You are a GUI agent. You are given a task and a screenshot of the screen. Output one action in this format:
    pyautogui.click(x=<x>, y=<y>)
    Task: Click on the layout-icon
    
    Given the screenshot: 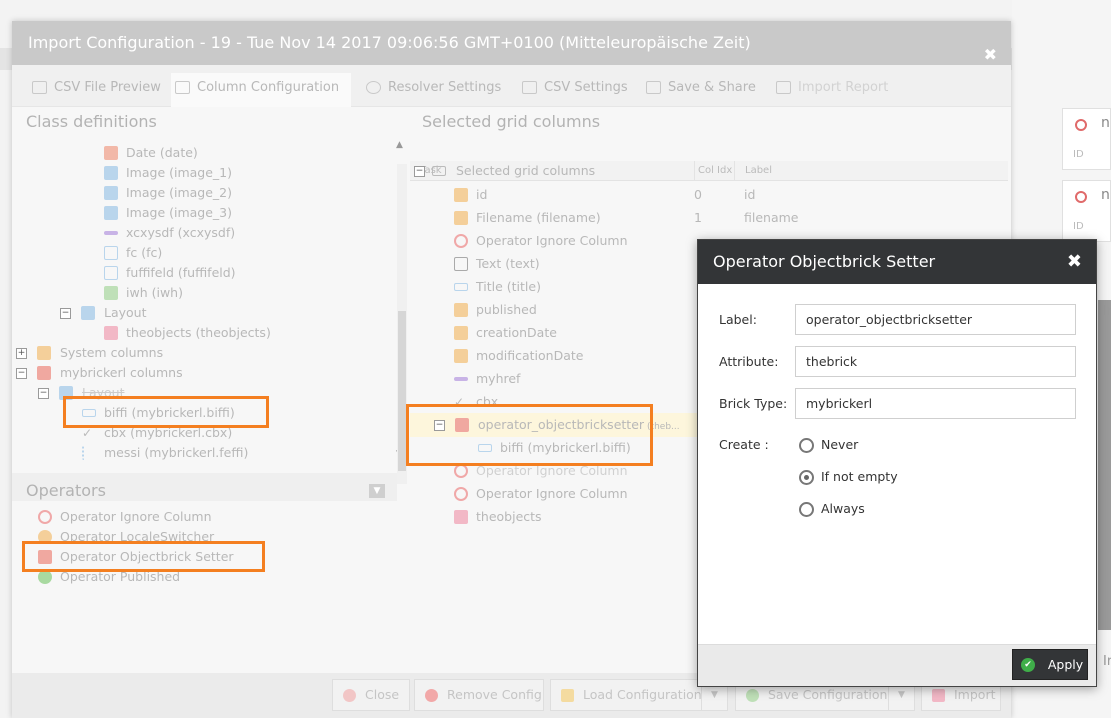 What is the action you would take?
    pyautogui.click(x=88, y=313)
    